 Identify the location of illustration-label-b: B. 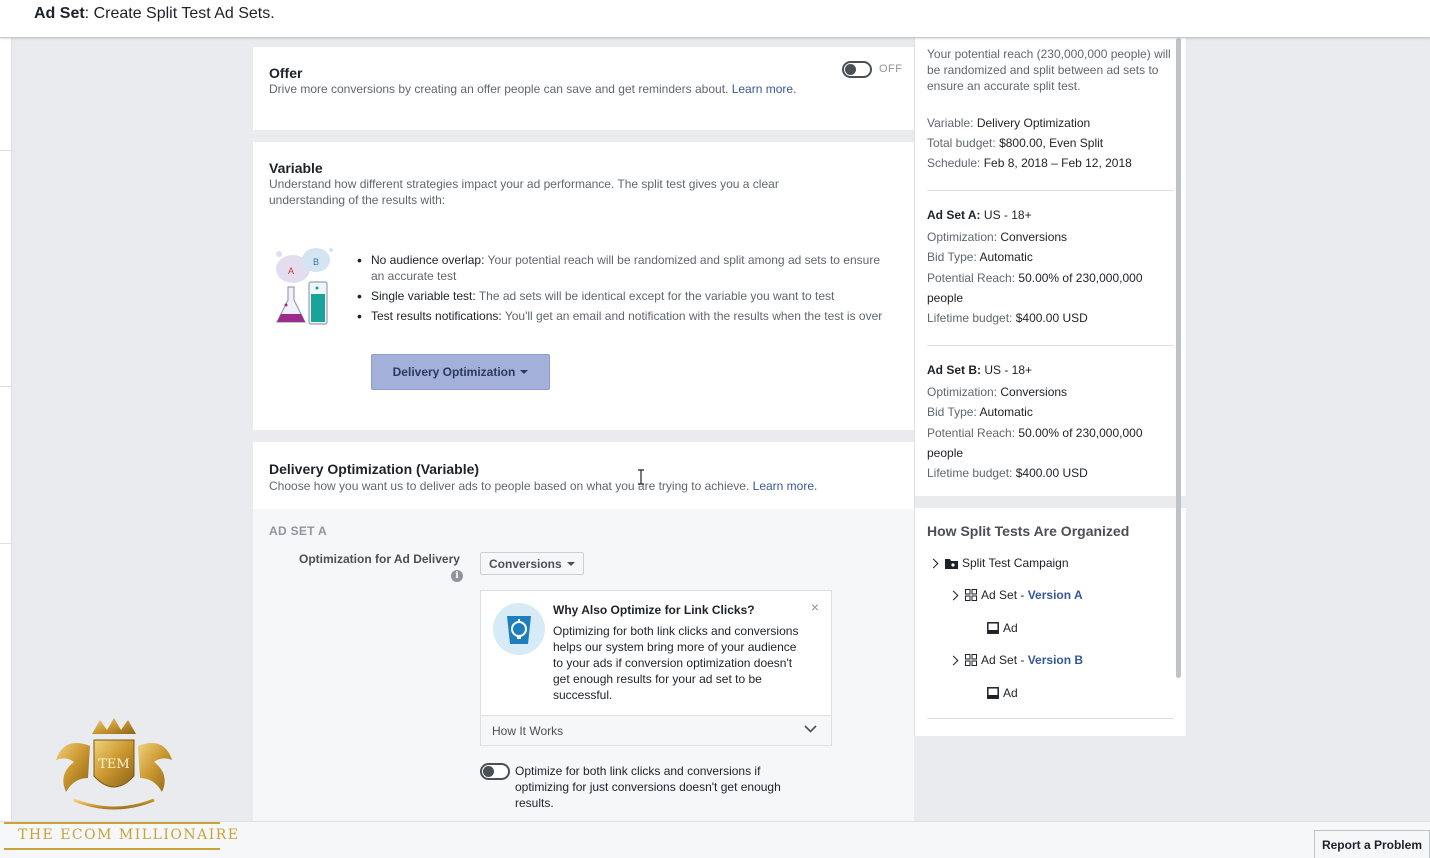
(316, 262).